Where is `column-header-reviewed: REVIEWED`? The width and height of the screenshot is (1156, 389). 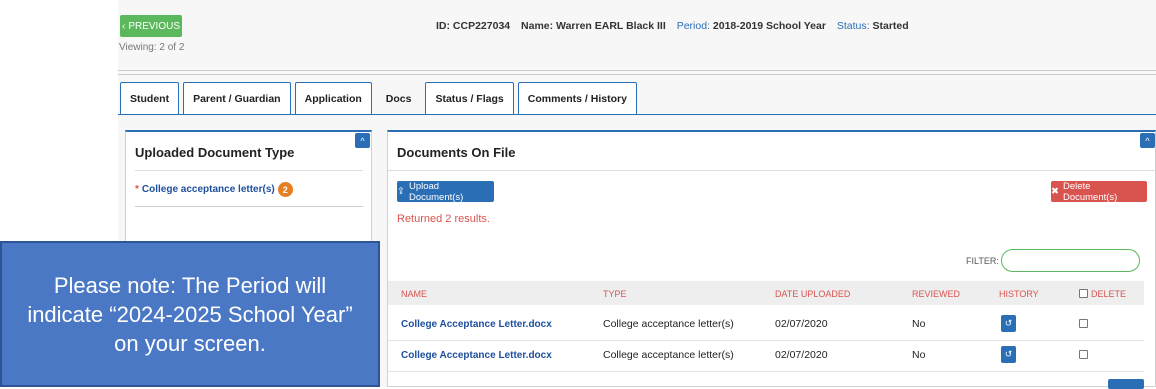
column-header-reviewed: REVIEWED is located at coordinates (936, 294).